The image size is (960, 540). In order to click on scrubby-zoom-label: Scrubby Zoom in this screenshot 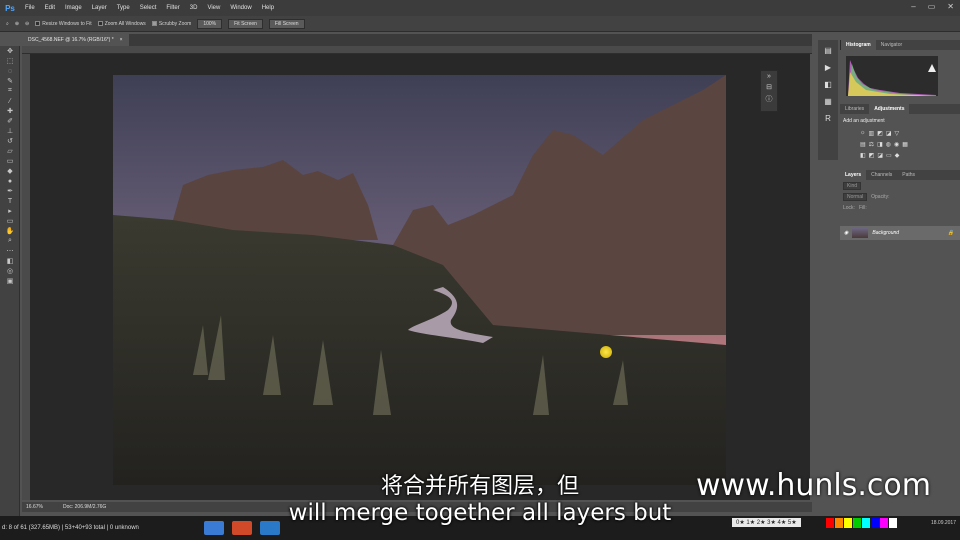, I will do `click(175, 23)`.